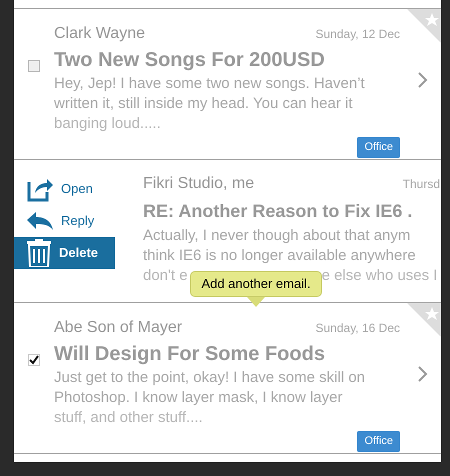 The height and width of the screenshot is (476, 450). What do you see at coordinates (280, 246) in the screenshot?
I see `message-preview: Actually, I never though about that anym think IE6 is no longer available anywhere` at bounding box center [280, 246].